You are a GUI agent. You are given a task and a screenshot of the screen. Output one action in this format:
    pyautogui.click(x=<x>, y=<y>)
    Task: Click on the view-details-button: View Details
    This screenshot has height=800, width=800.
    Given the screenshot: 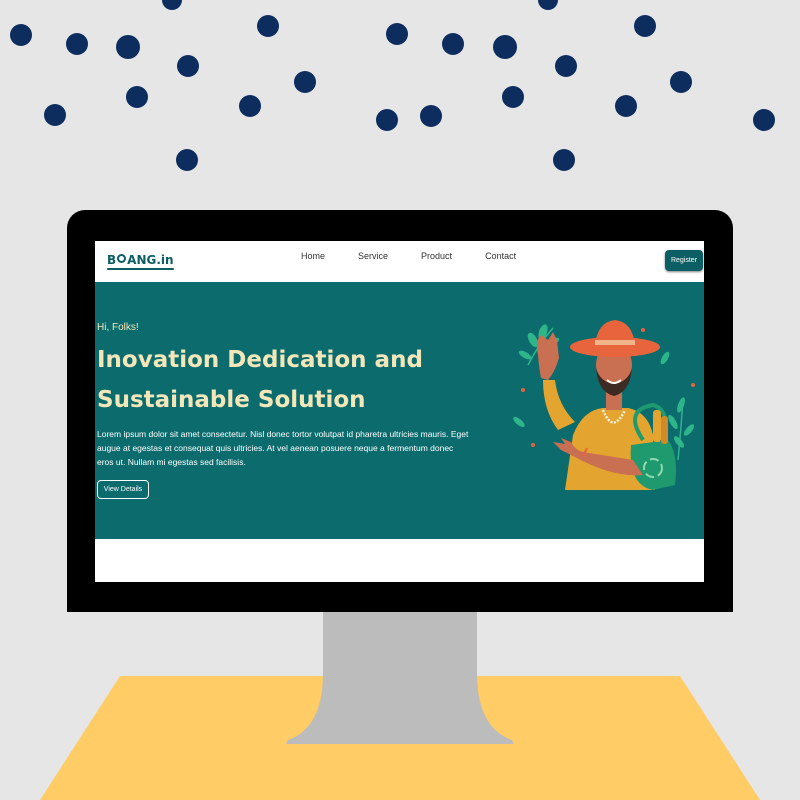 What is the action you would take?
    pyautogui.click(x=123, y=489)
    